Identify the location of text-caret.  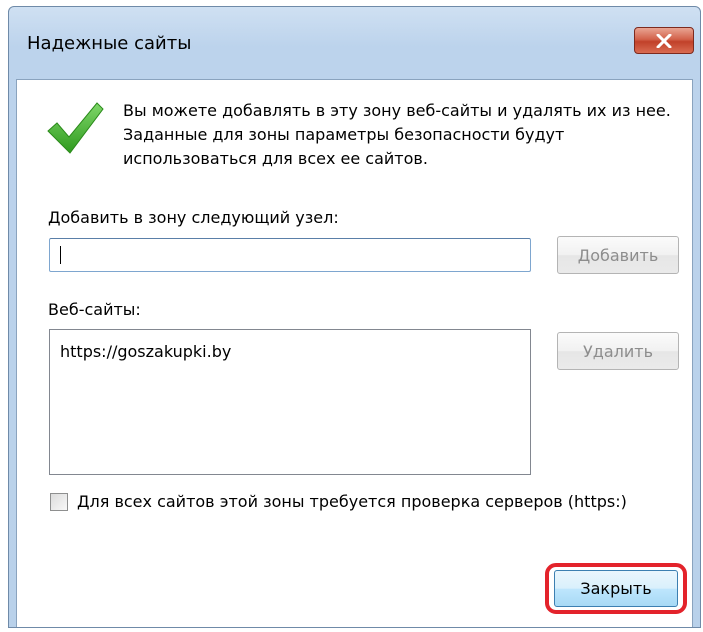
(60, 255).